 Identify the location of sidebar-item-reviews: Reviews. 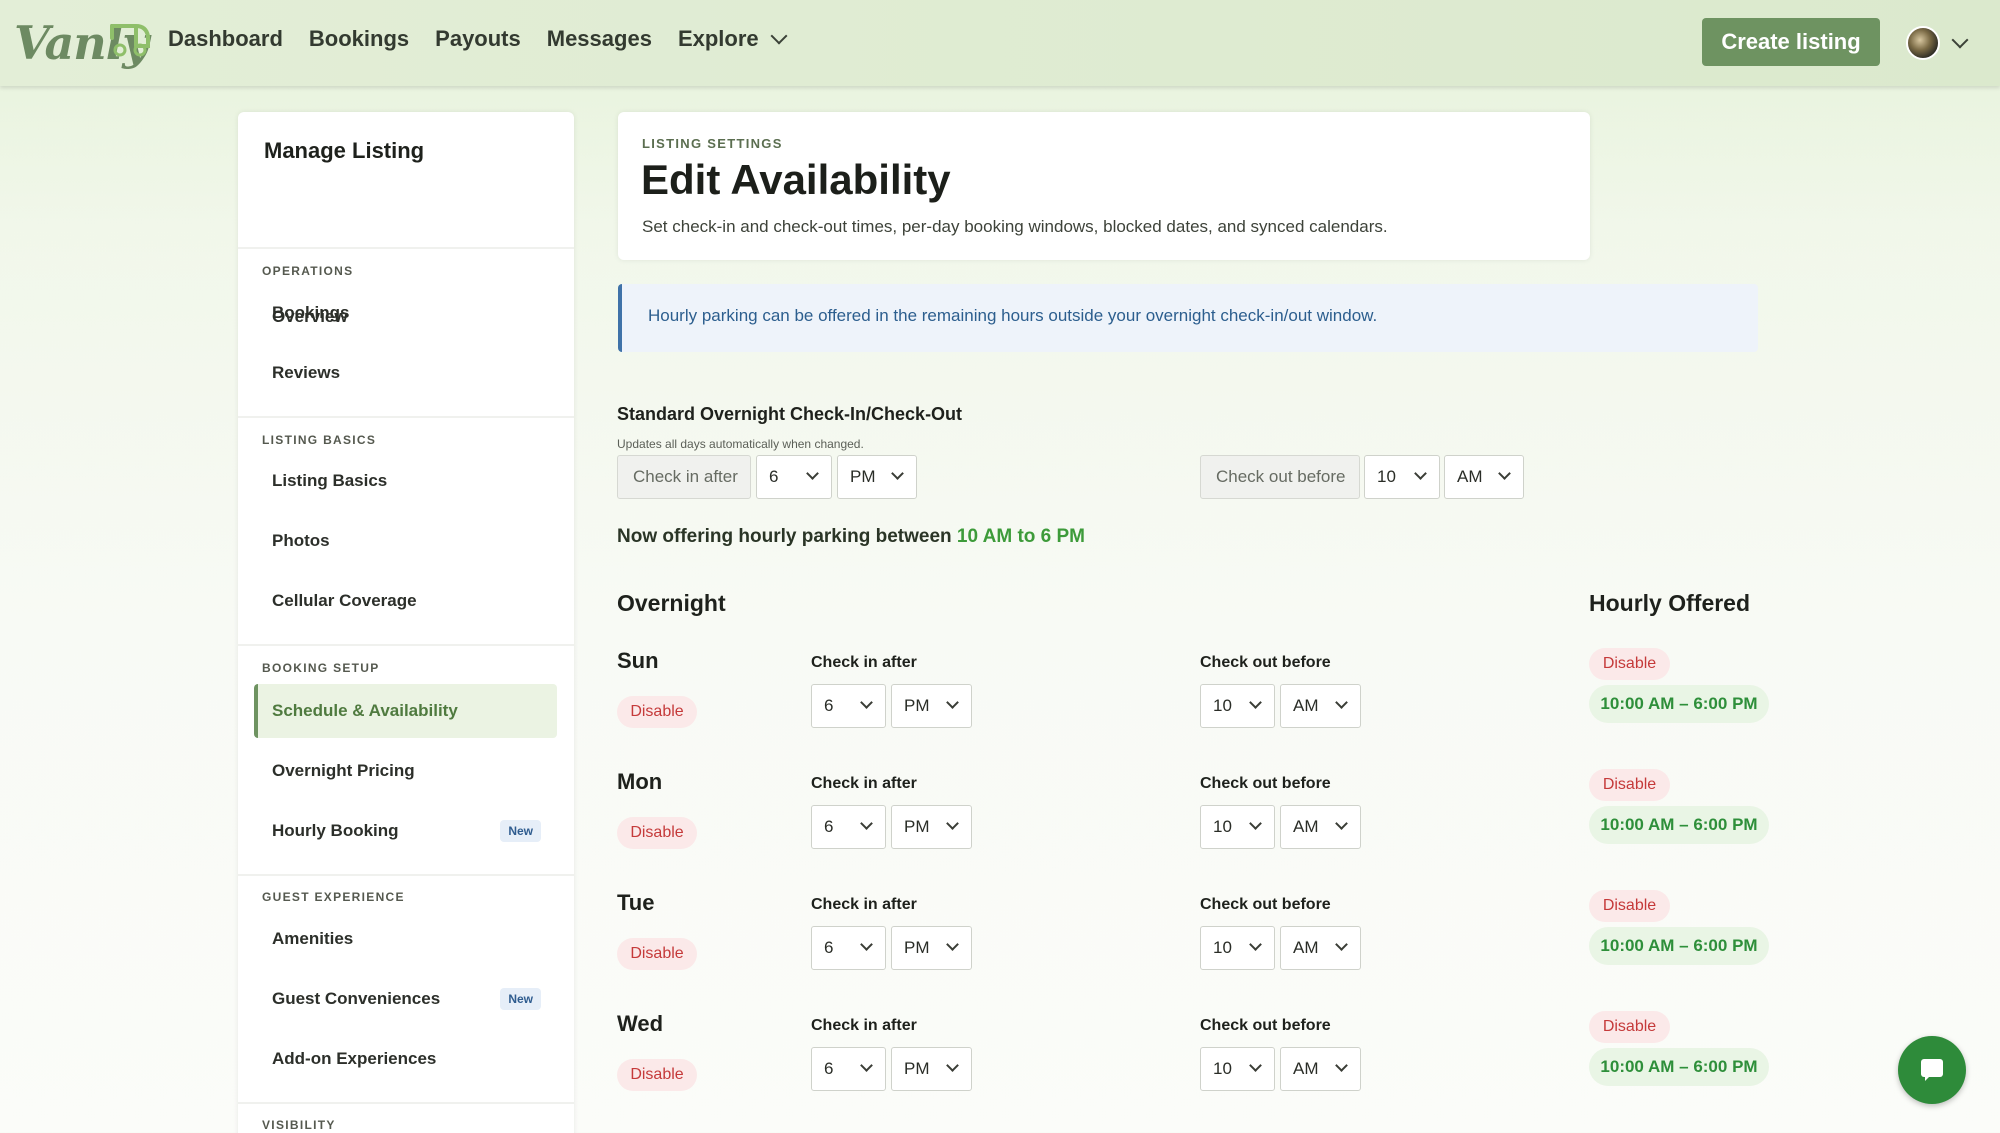
(405, 373).